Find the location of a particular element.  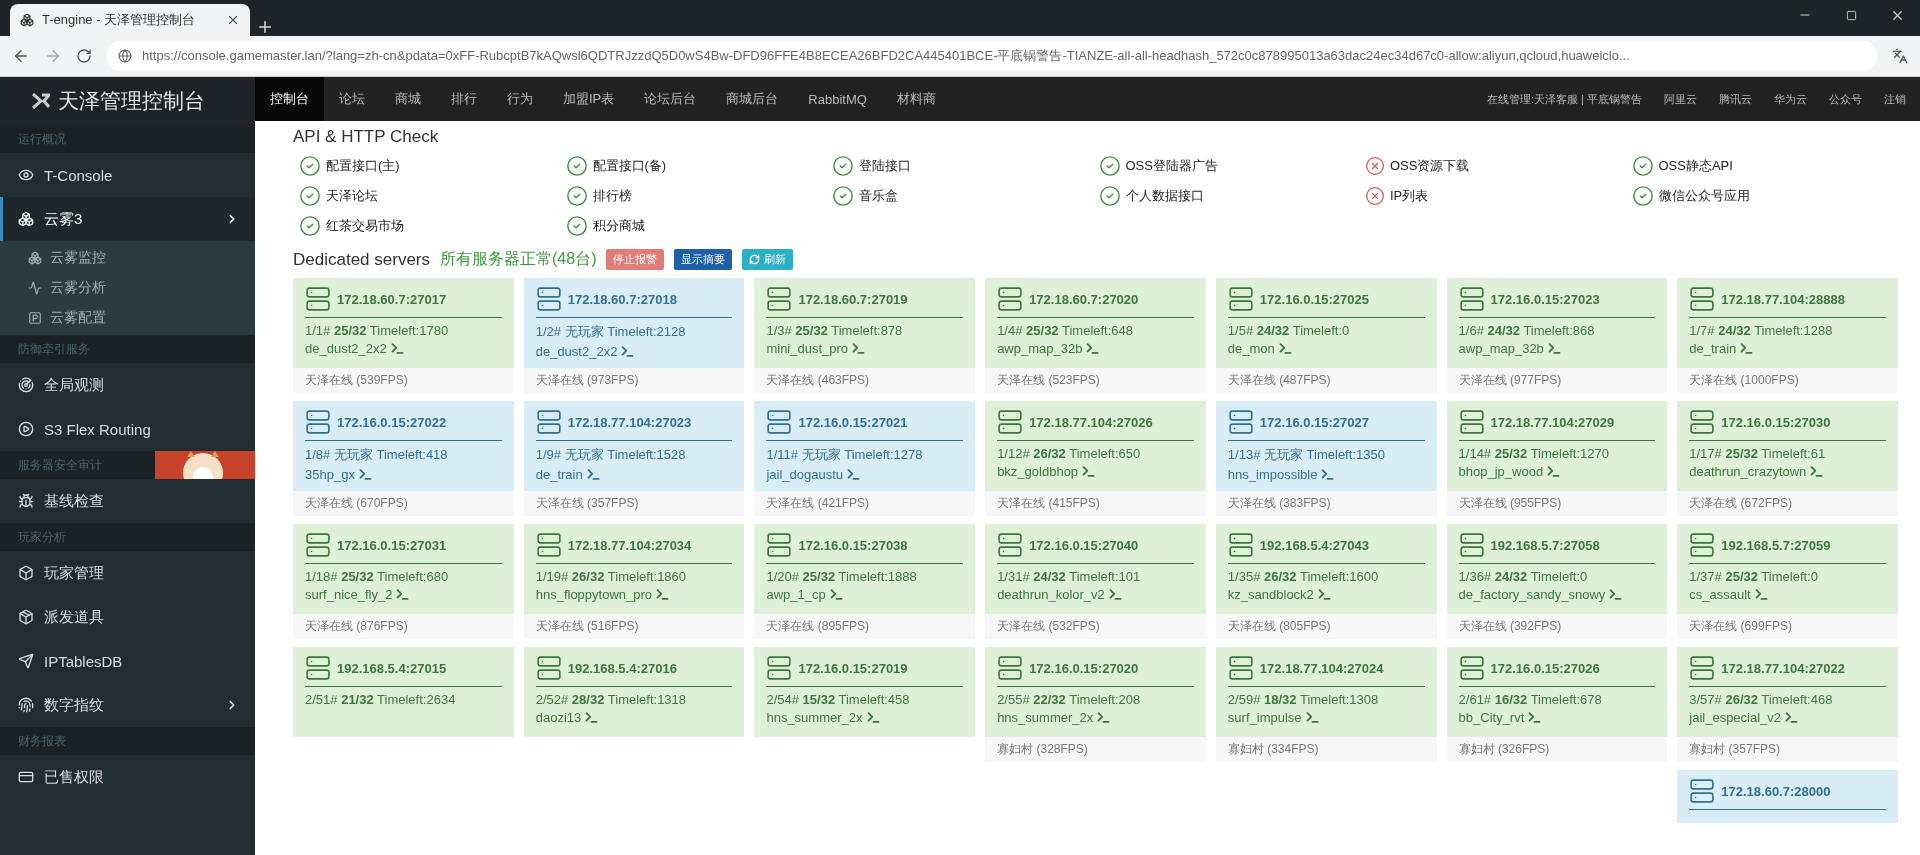

nav-link: 在线管理:天泽客服 | 平底锅警告 is located at coordinates (1564, 99).